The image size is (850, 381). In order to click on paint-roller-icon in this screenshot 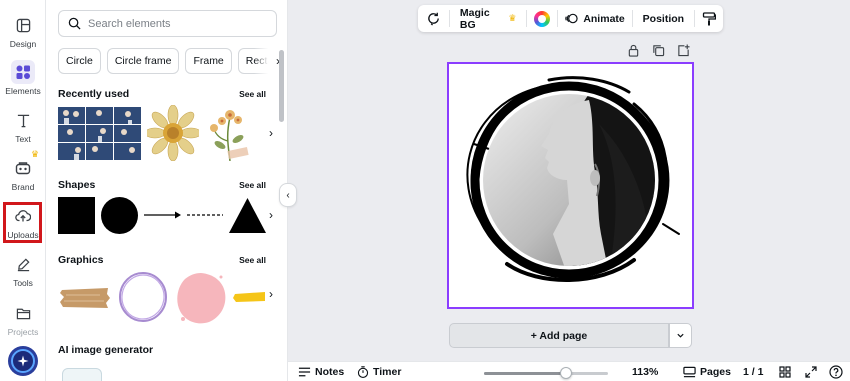, I will do `click(709, 18)`.